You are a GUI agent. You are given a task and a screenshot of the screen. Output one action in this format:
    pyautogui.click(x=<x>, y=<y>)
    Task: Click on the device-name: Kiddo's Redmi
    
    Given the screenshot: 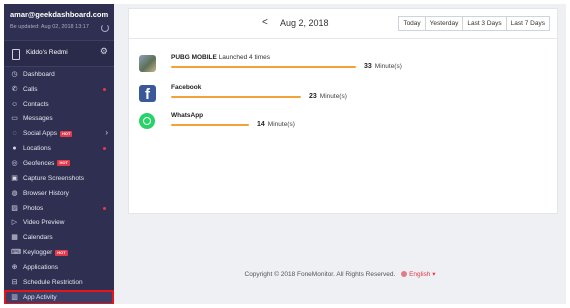 What is the action you would take?
    pyautogui.click(x=47, y=52)
    